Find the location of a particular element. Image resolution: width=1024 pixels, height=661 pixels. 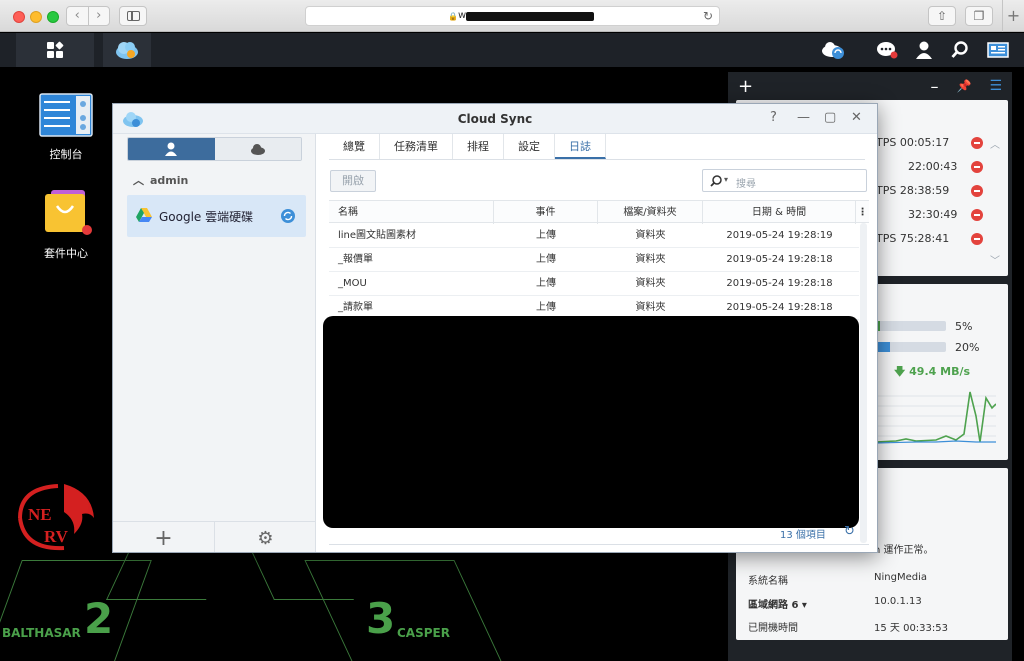

cloud-view-tab is located at coordinates (257, 149).